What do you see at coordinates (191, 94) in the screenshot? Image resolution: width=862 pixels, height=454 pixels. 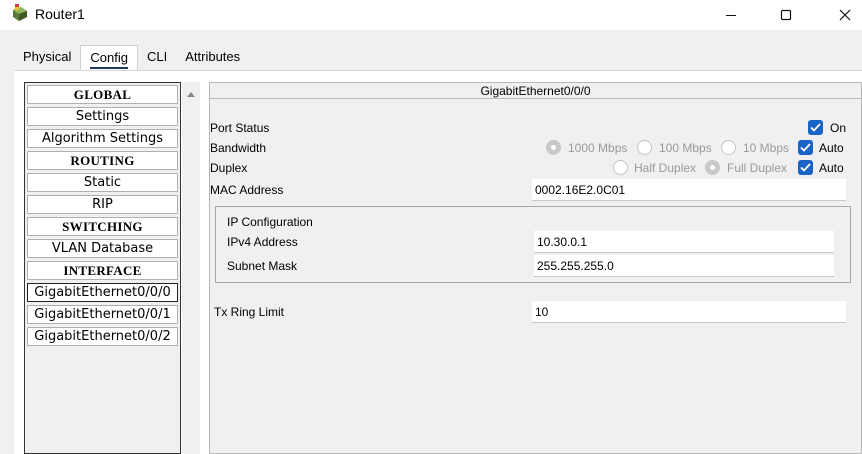 I see `scroll-up-arrow-icon` at bounding box center [191, 94].